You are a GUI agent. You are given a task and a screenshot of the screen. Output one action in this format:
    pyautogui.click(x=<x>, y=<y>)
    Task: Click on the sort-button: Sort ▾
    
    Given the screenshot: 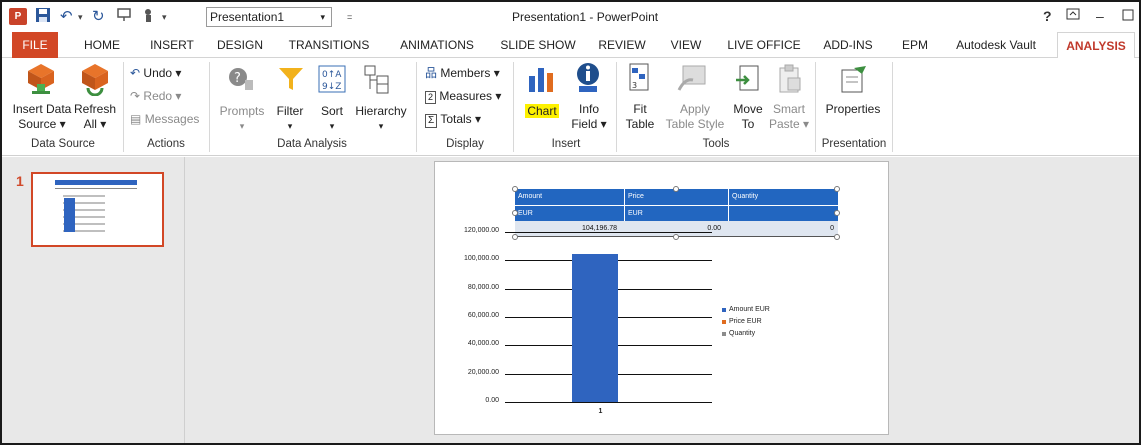 What is the action you would take?
    pyautogui.click(x=332, y=119)
    